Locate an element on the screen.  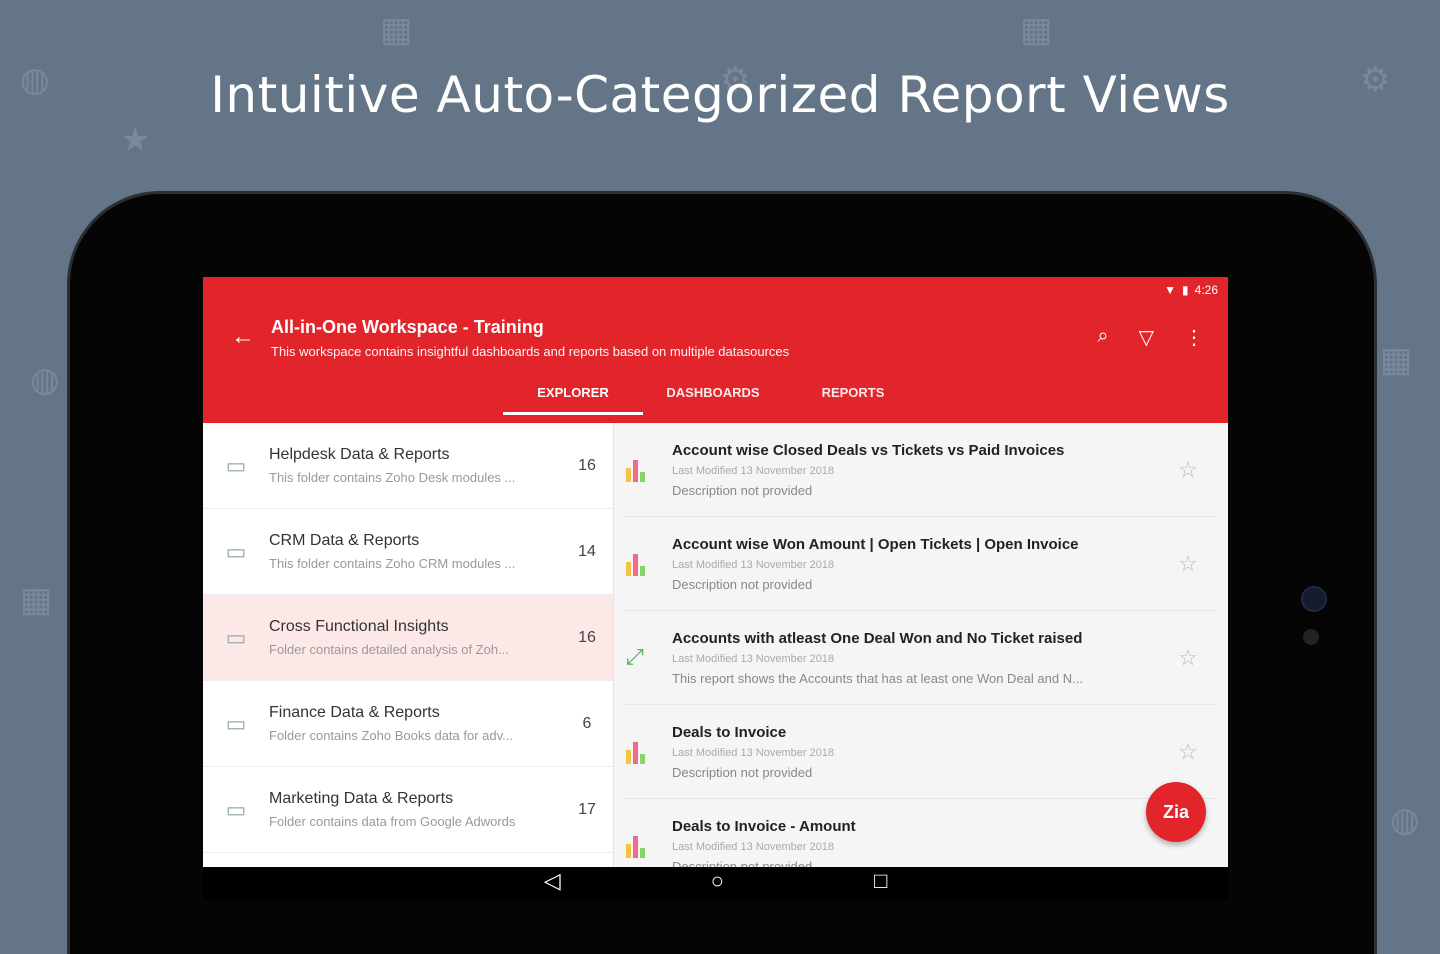
android-nav-bar: ◁ ○ □ is located at coordinates (715, 884).